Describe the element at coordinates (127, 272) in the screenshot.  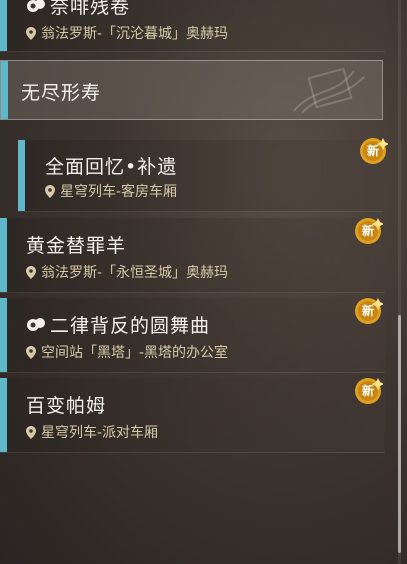
I see `mission-location: 翁法罗斯-「永恒圣城」奥赫玛` at that location.